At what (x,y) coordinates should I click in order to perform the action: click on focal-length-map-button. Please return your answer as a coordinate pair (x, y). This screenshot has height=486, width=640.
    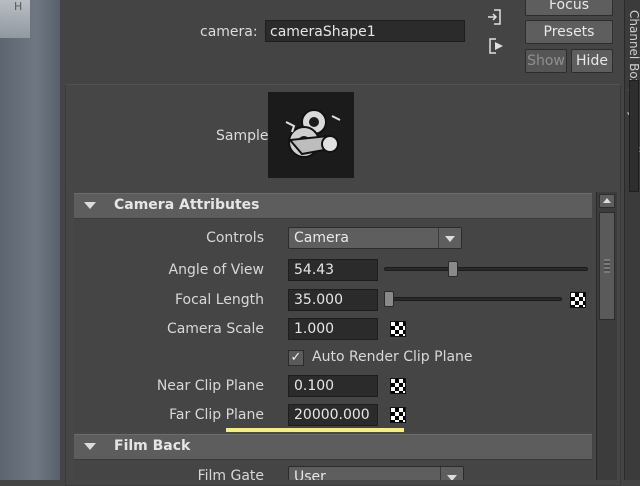
    Looking at the image, I should click on (578, 300).